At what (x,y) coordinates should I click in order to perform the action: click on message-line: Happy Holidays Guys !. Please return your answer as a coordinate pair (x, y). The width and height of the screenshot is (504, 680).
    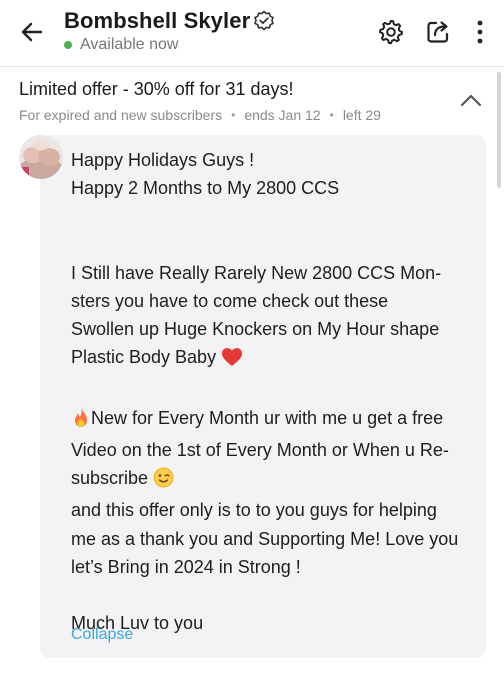
    Looking at the image, I should click on (163, 160).